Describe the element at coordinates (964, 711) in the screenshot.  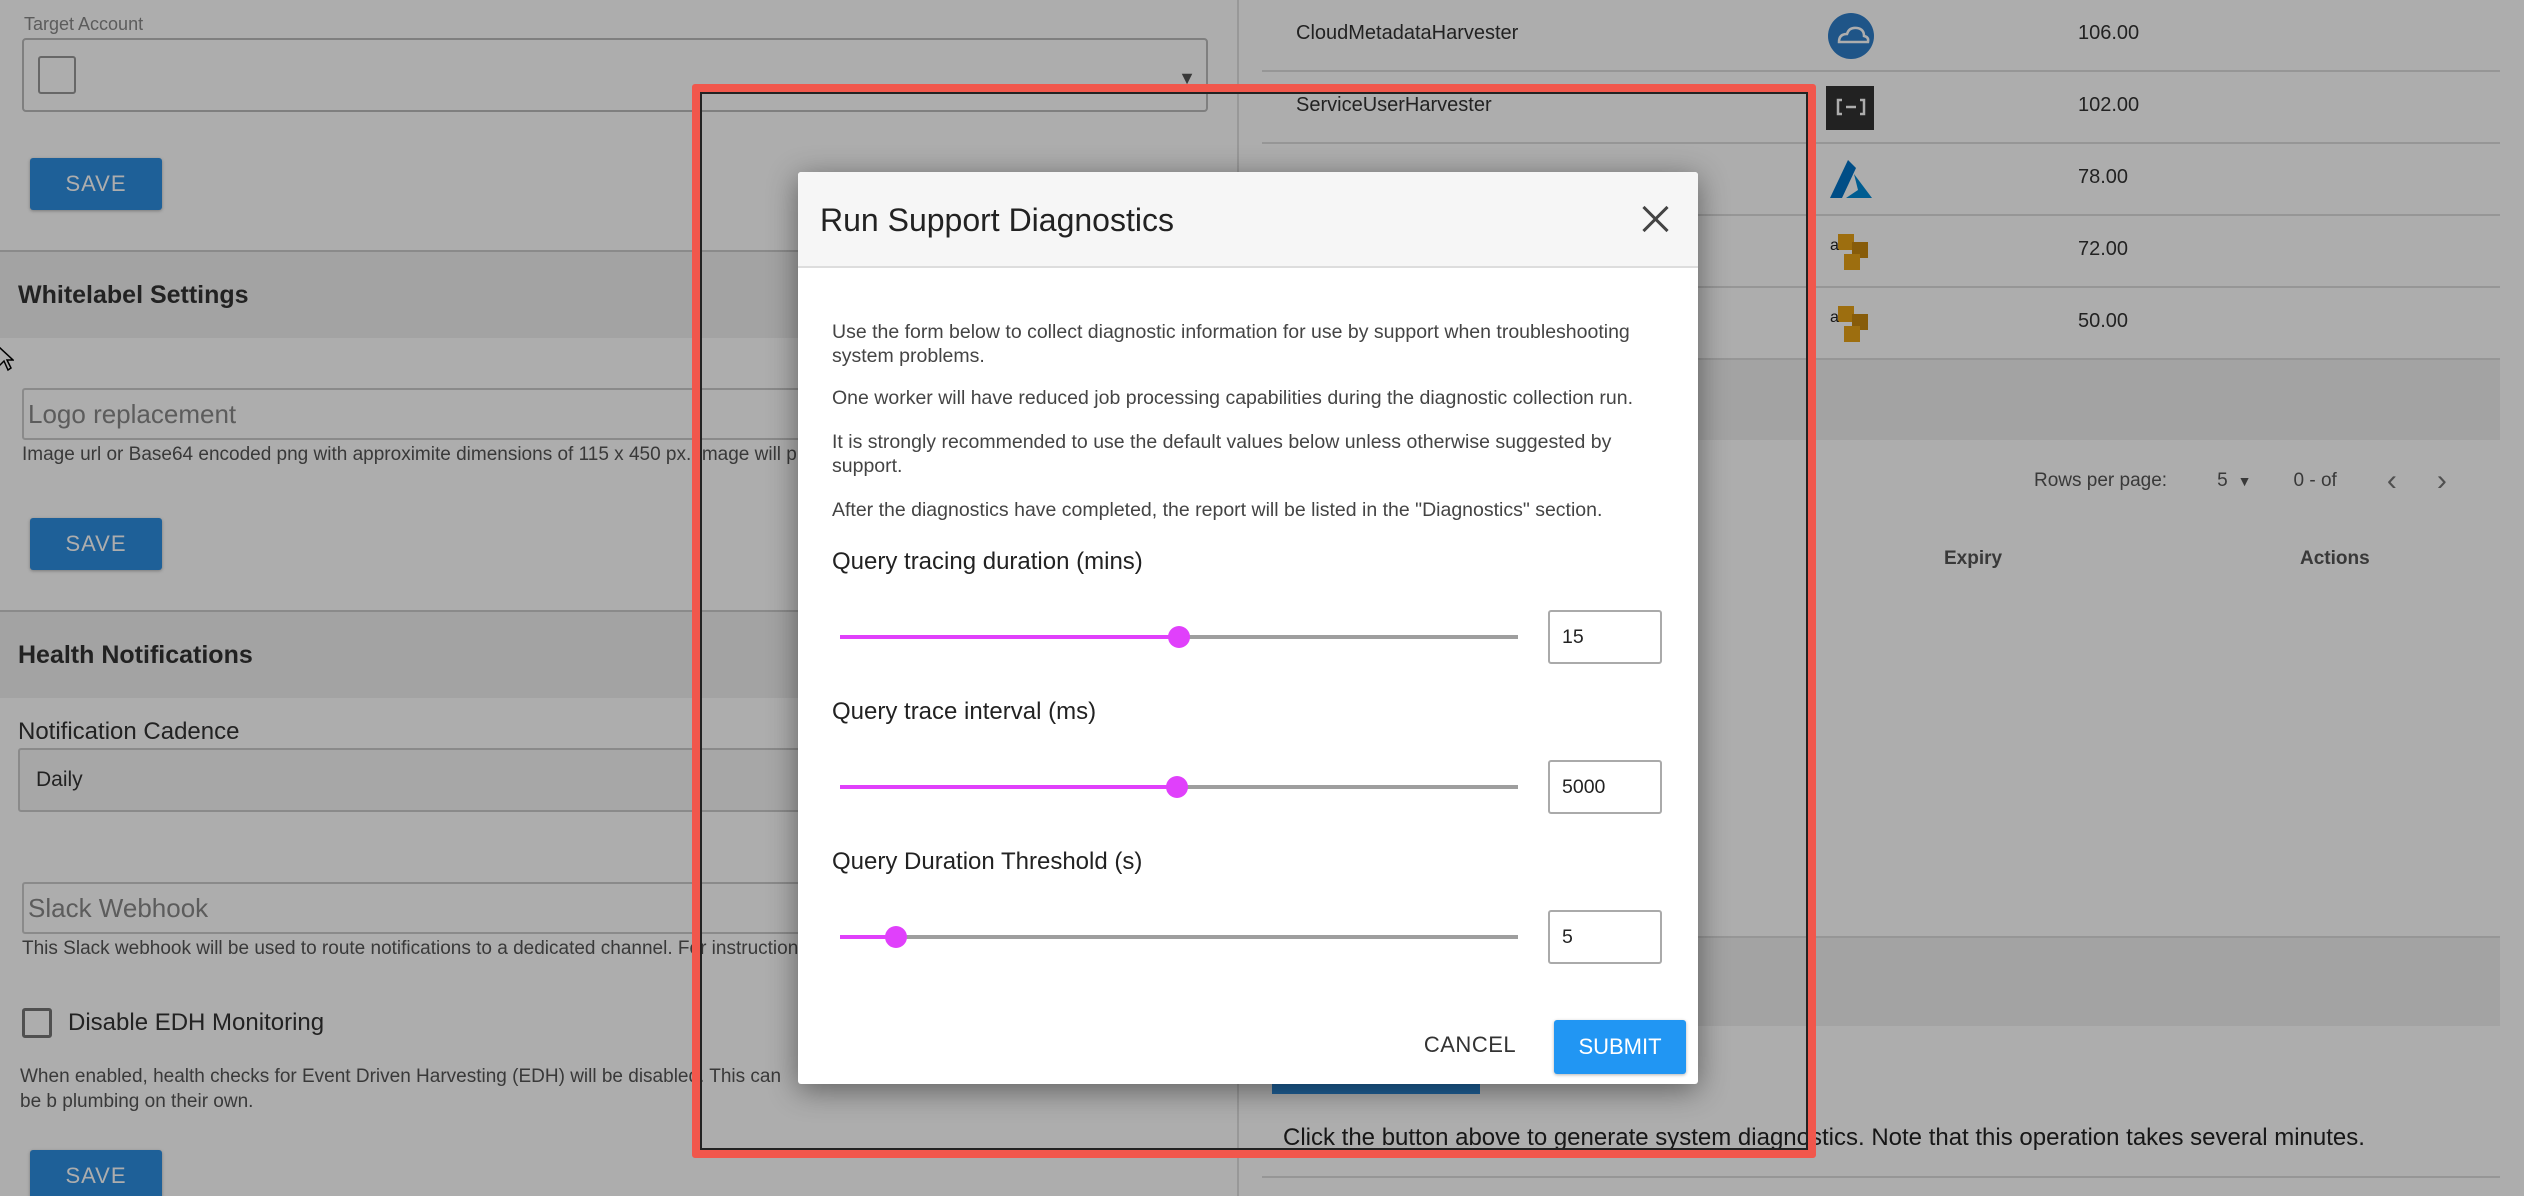
I see `query-trace-interval-label: Query trace interval (ms)` at that location.